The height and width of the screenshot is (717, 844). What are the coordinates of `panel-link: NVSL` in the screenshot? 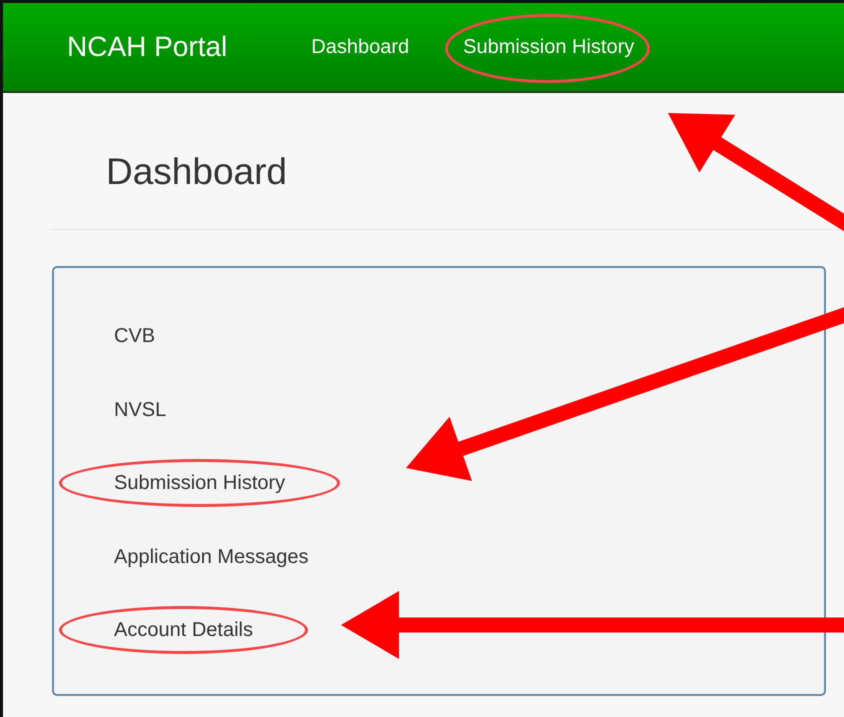 It's located at (140, 410).